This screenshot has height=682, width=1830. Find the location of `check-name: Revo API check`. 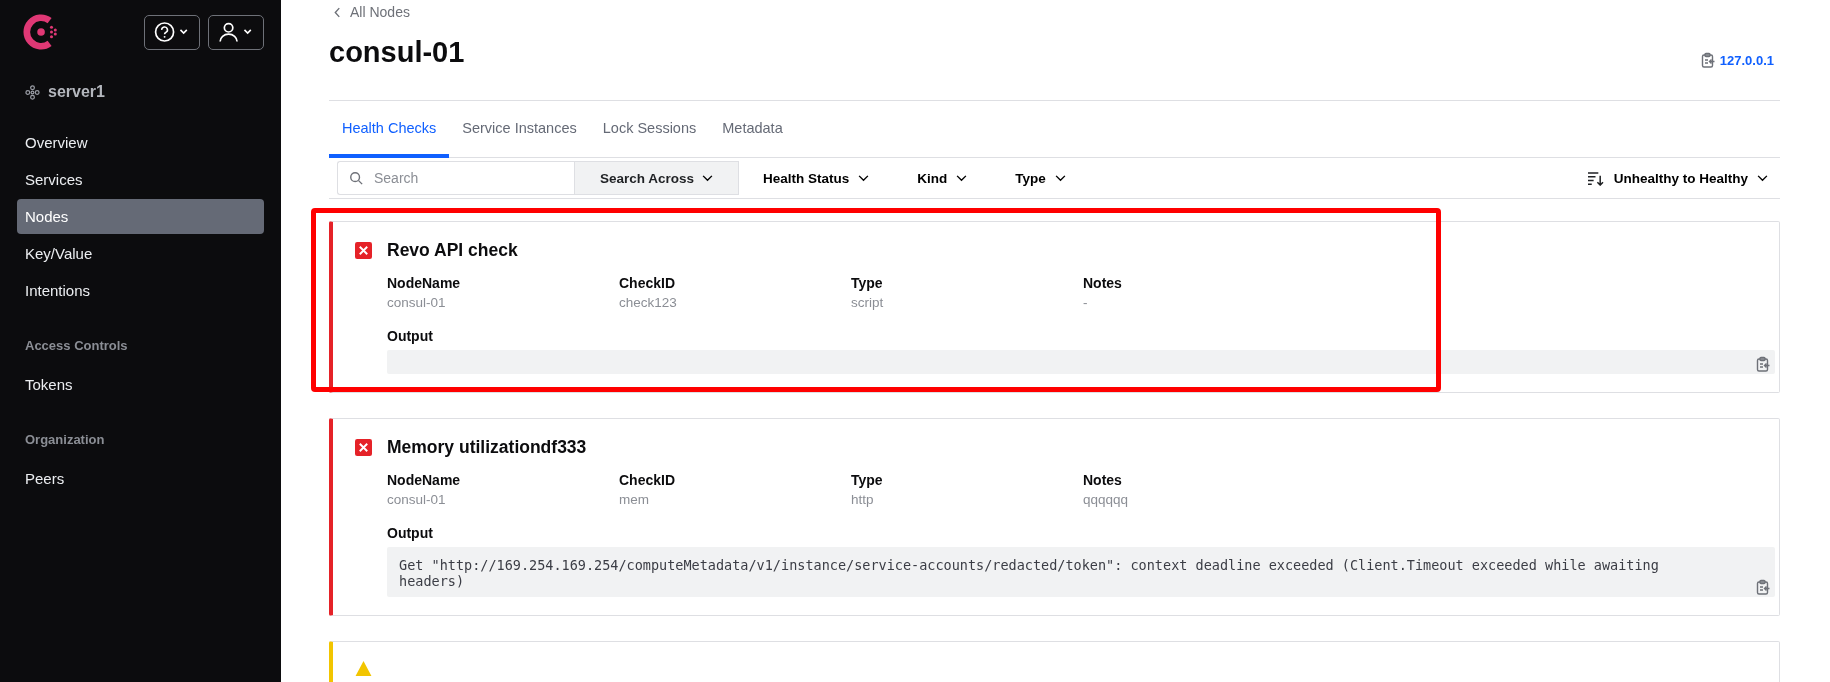

check-name: Revo API check is located at coordinates (452, 250).